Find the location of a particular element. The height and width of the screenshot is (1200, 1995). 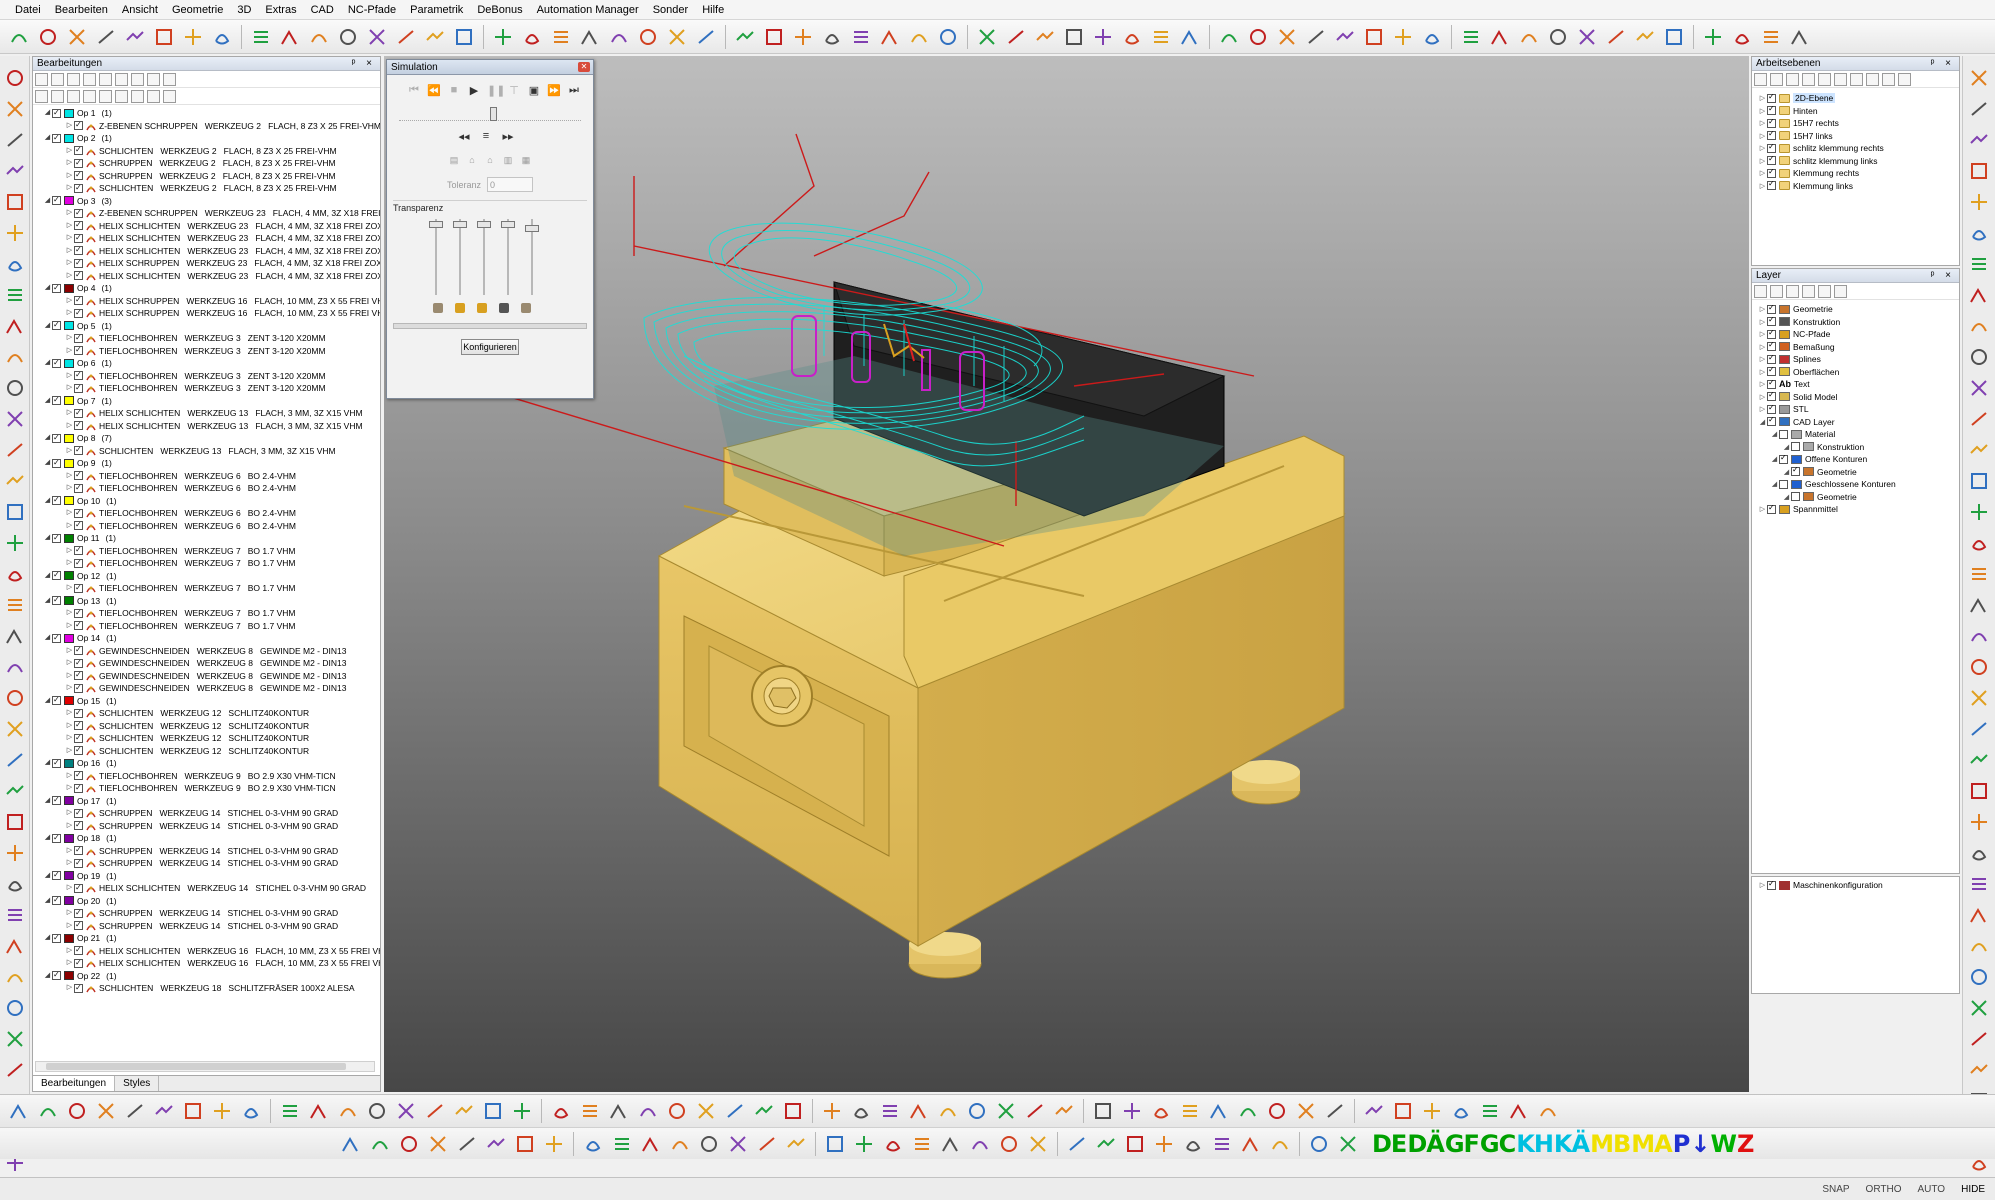

stop-icon: ■ is located at coordinates (454, 90).